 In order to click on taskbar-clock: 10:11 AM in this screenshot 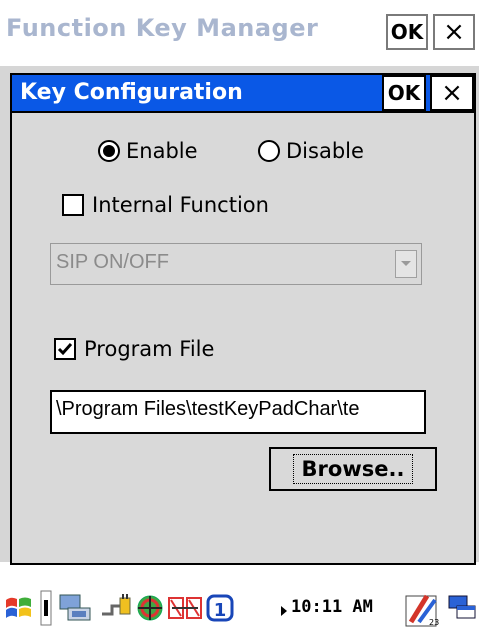, I will do `click(332, 607)`.